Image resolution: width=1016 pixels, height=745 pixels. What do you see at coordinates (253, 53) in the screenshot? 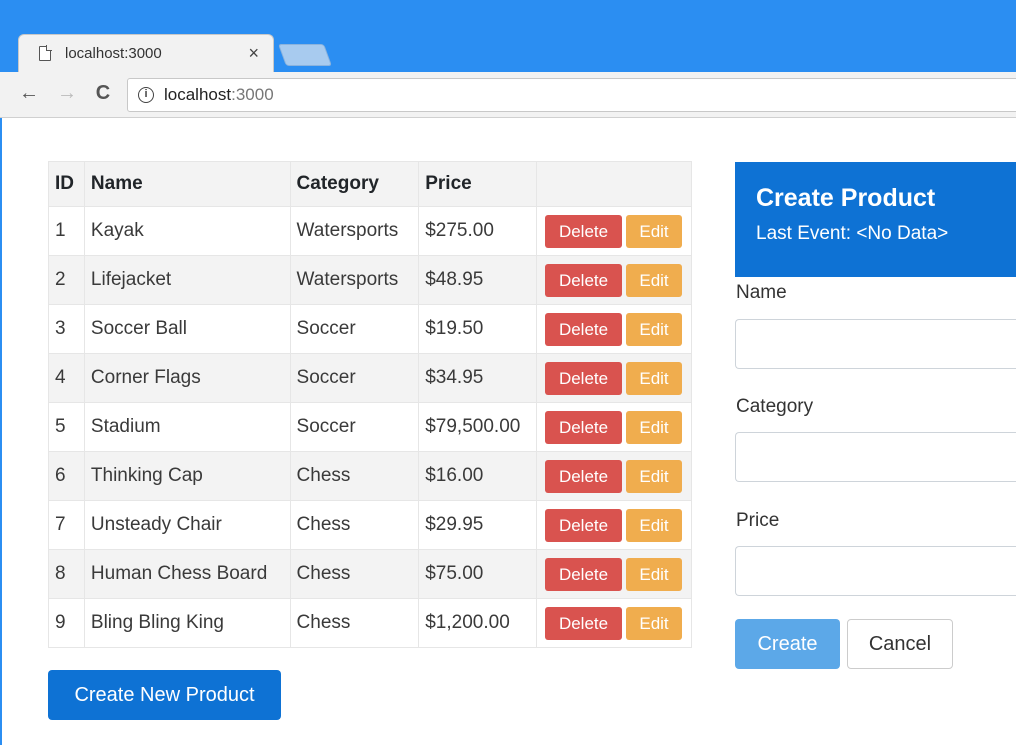
I see `close-tab-icon: ×` at bounding box center [253, 53].